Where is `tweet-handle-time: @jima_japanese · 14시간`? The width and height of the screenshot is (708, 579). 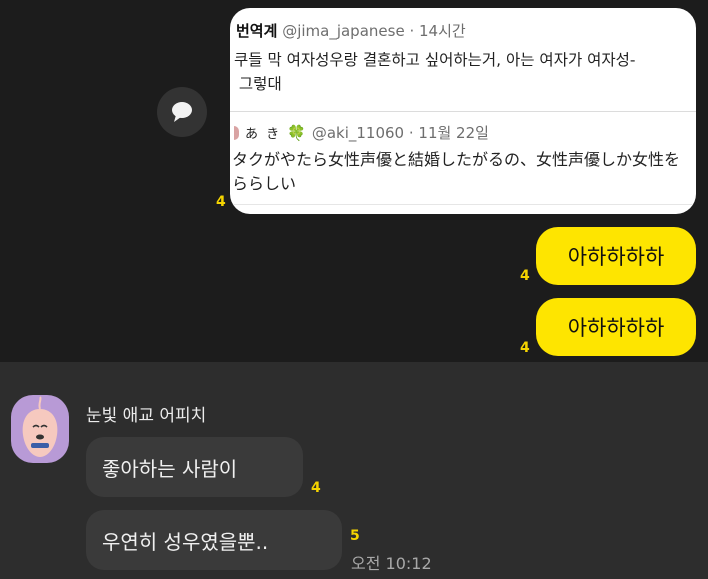
tweet-handle-time: @jima_japanese · 14시간 is located at coordinates (374, 31).